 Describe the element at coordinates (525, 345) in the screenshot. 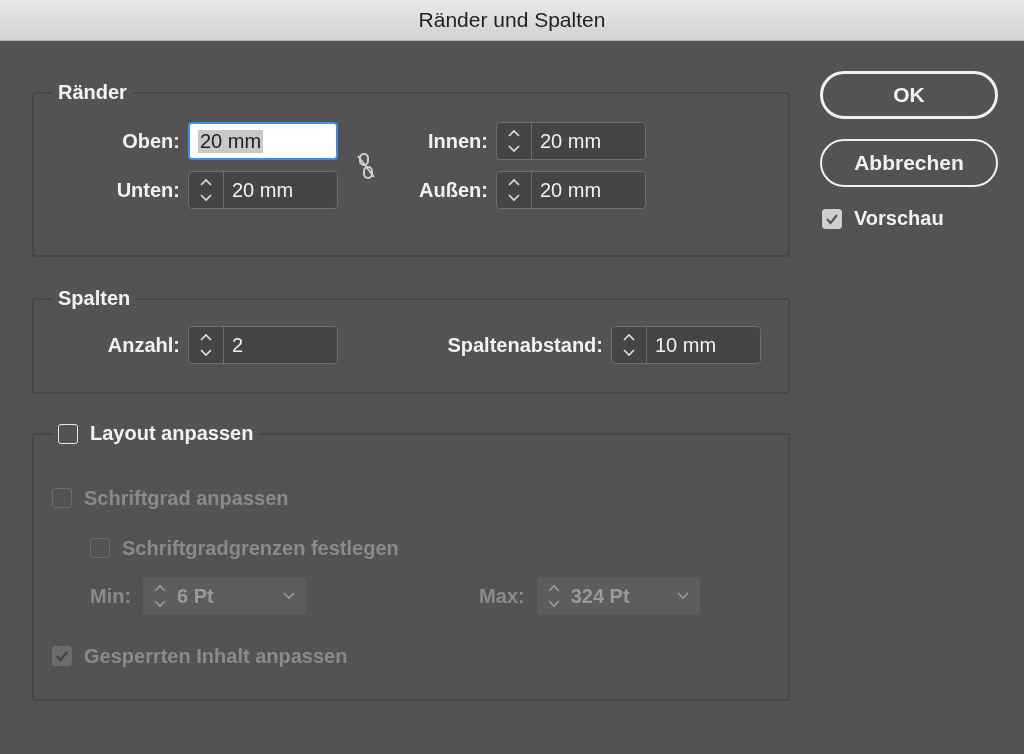

I see `field-label: Spaltenabstand:` at that location.